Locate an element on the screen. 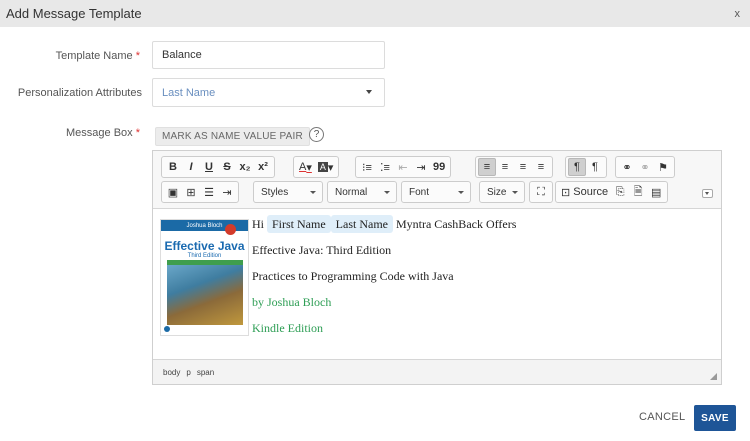  maximize-group: ⛶ is located at coordinates (541, 192).